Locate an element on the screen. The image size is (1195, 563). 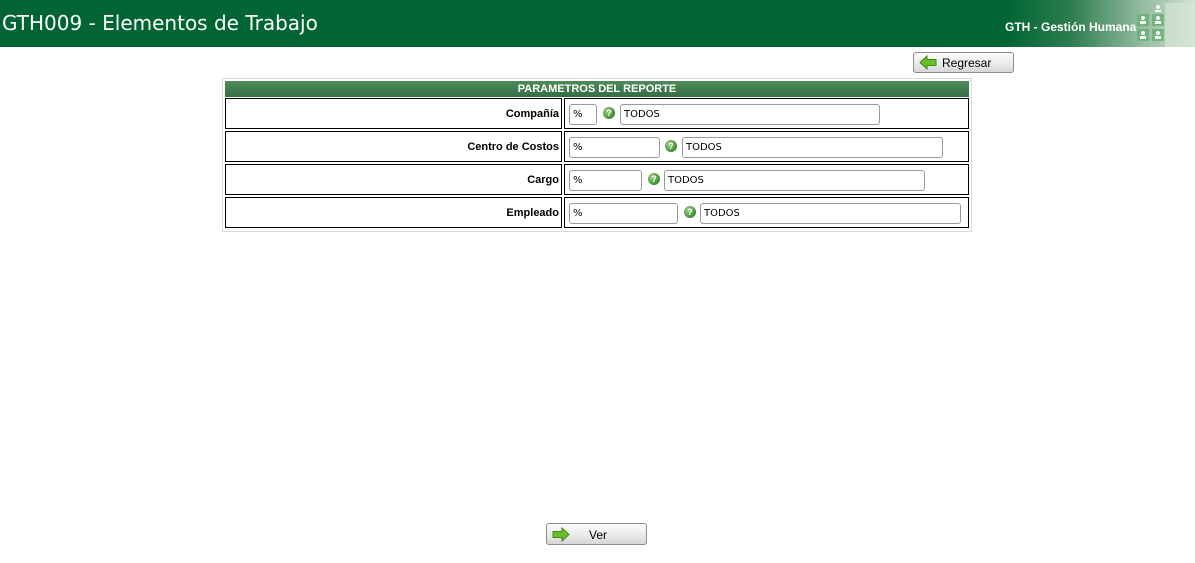
green-arrow-left-icon is located at coordinates (928, 62).